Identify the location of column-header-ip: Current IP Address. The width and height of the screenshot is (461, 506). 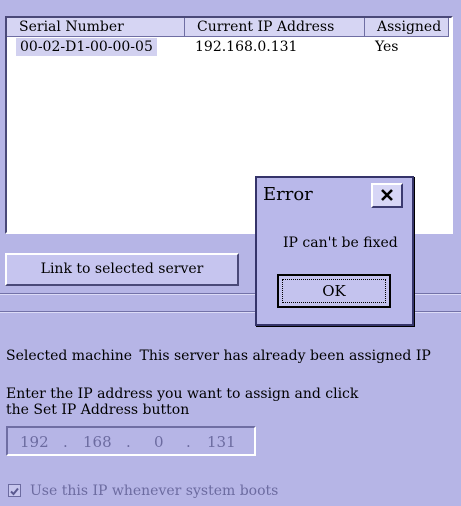
(275, 27).